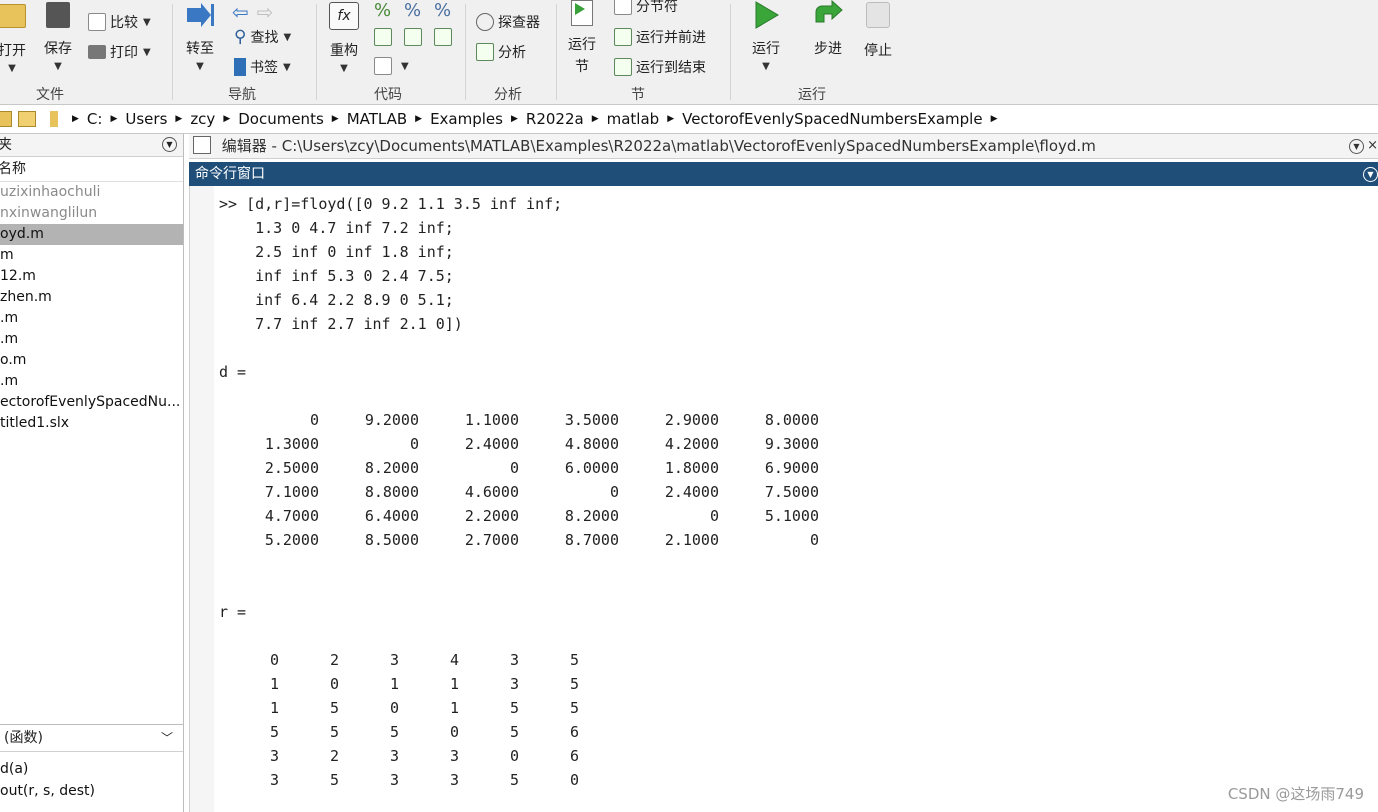 The image size is (1378, 812). Describe the element at coordinates (832, 119) in the screenshot. I see `breadcrumb-8: VectorofEvenlySpacedNumbersExample` at that location.